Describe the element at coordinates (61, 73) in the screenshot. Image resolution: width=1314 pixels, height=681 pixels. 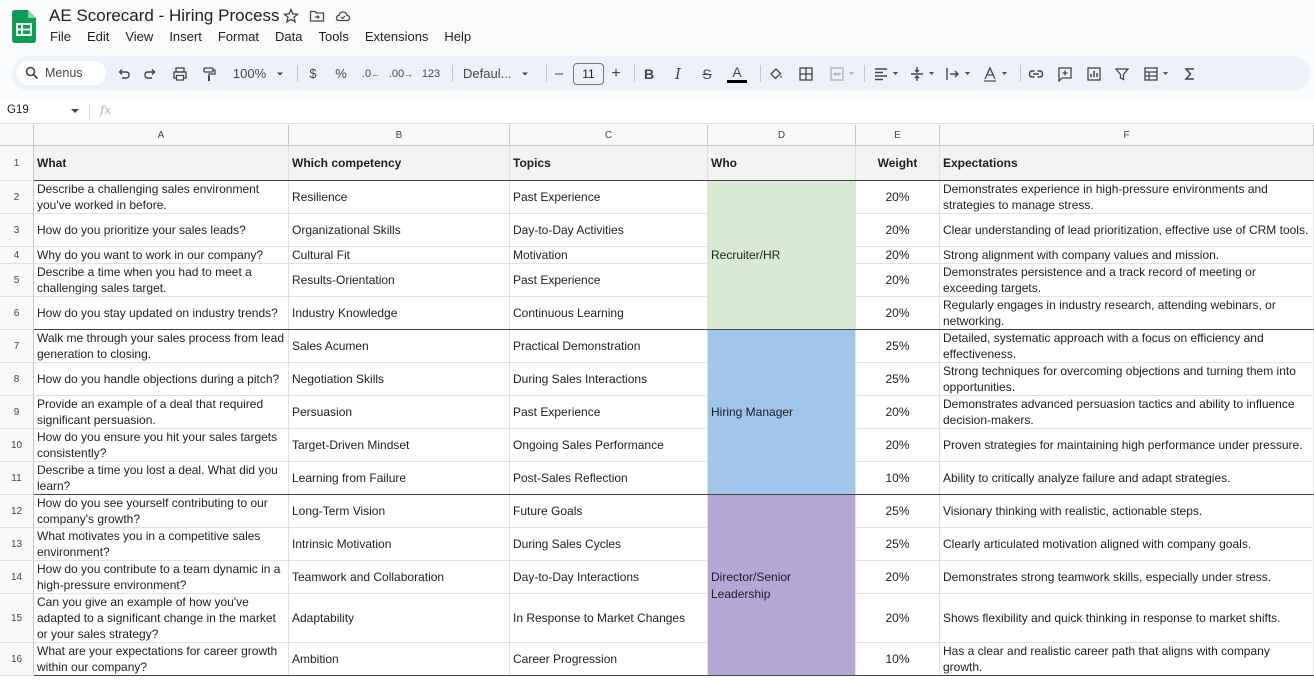
I see `menus-search: Menus` at that location.